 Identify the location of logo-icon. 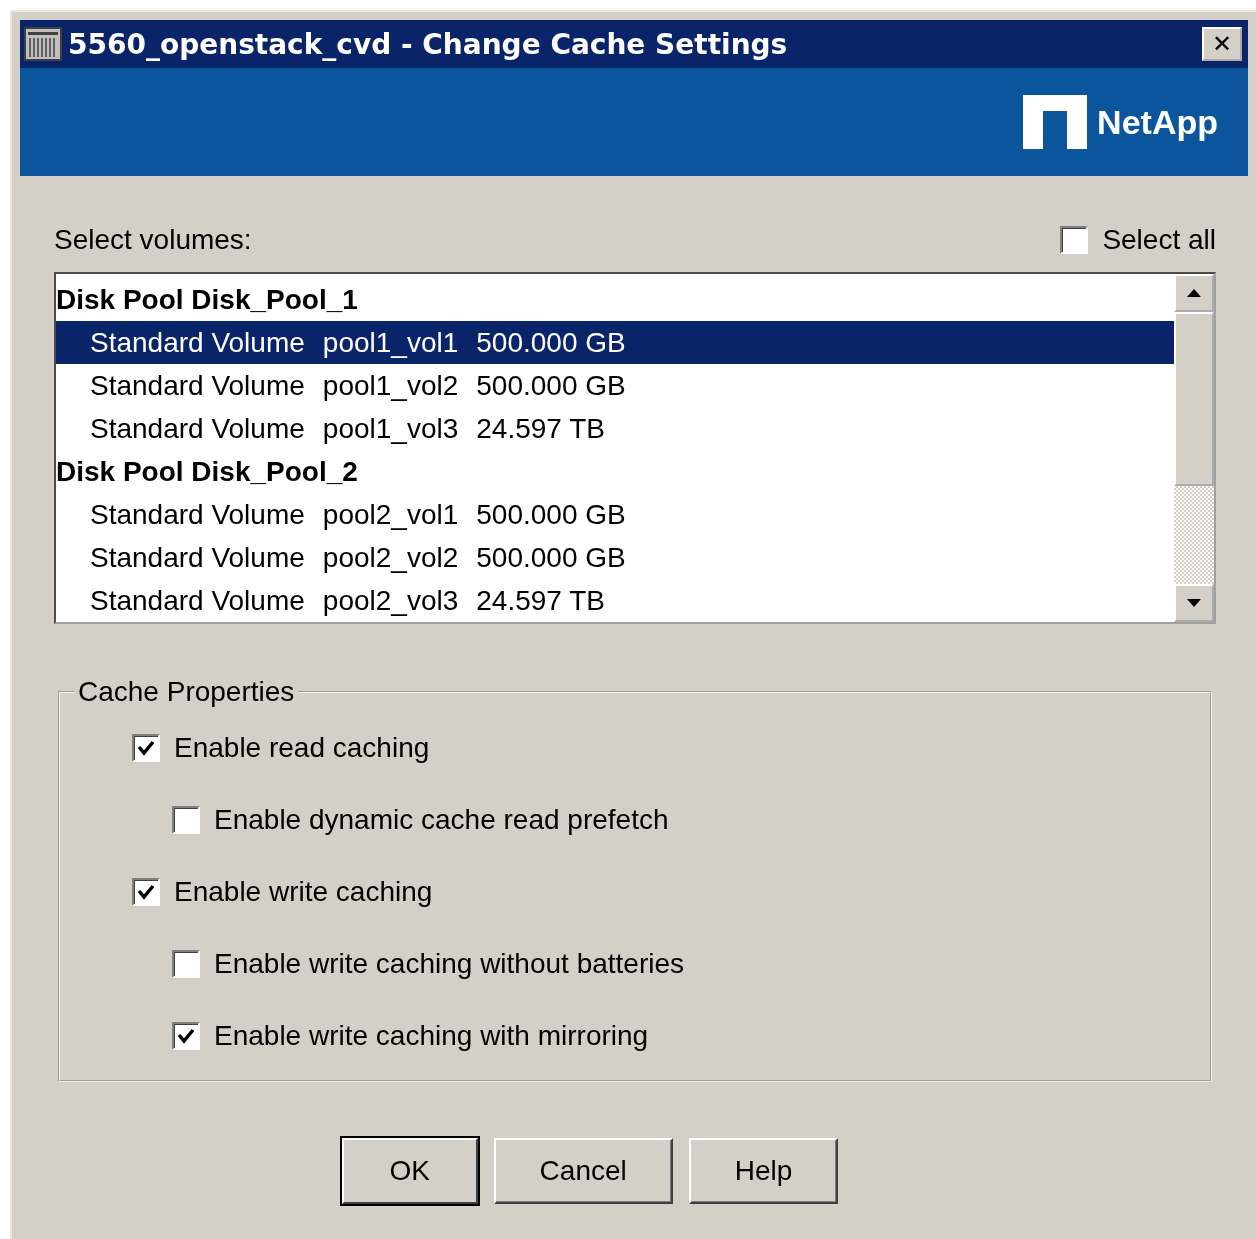
(1055, 122).